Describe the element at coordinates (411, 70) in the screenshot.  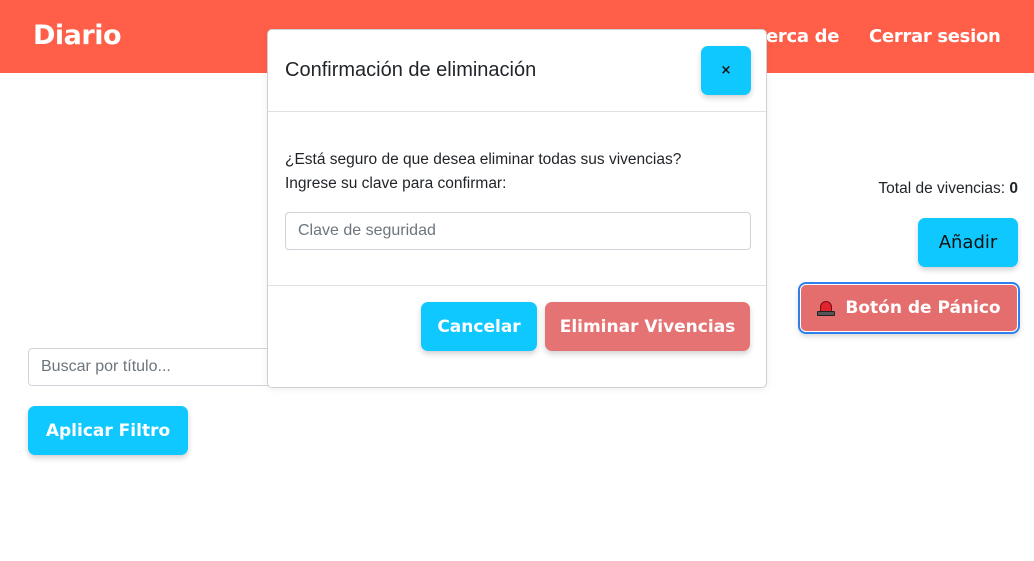
I see `modal-title: Confirmación de eliminación` at that location.